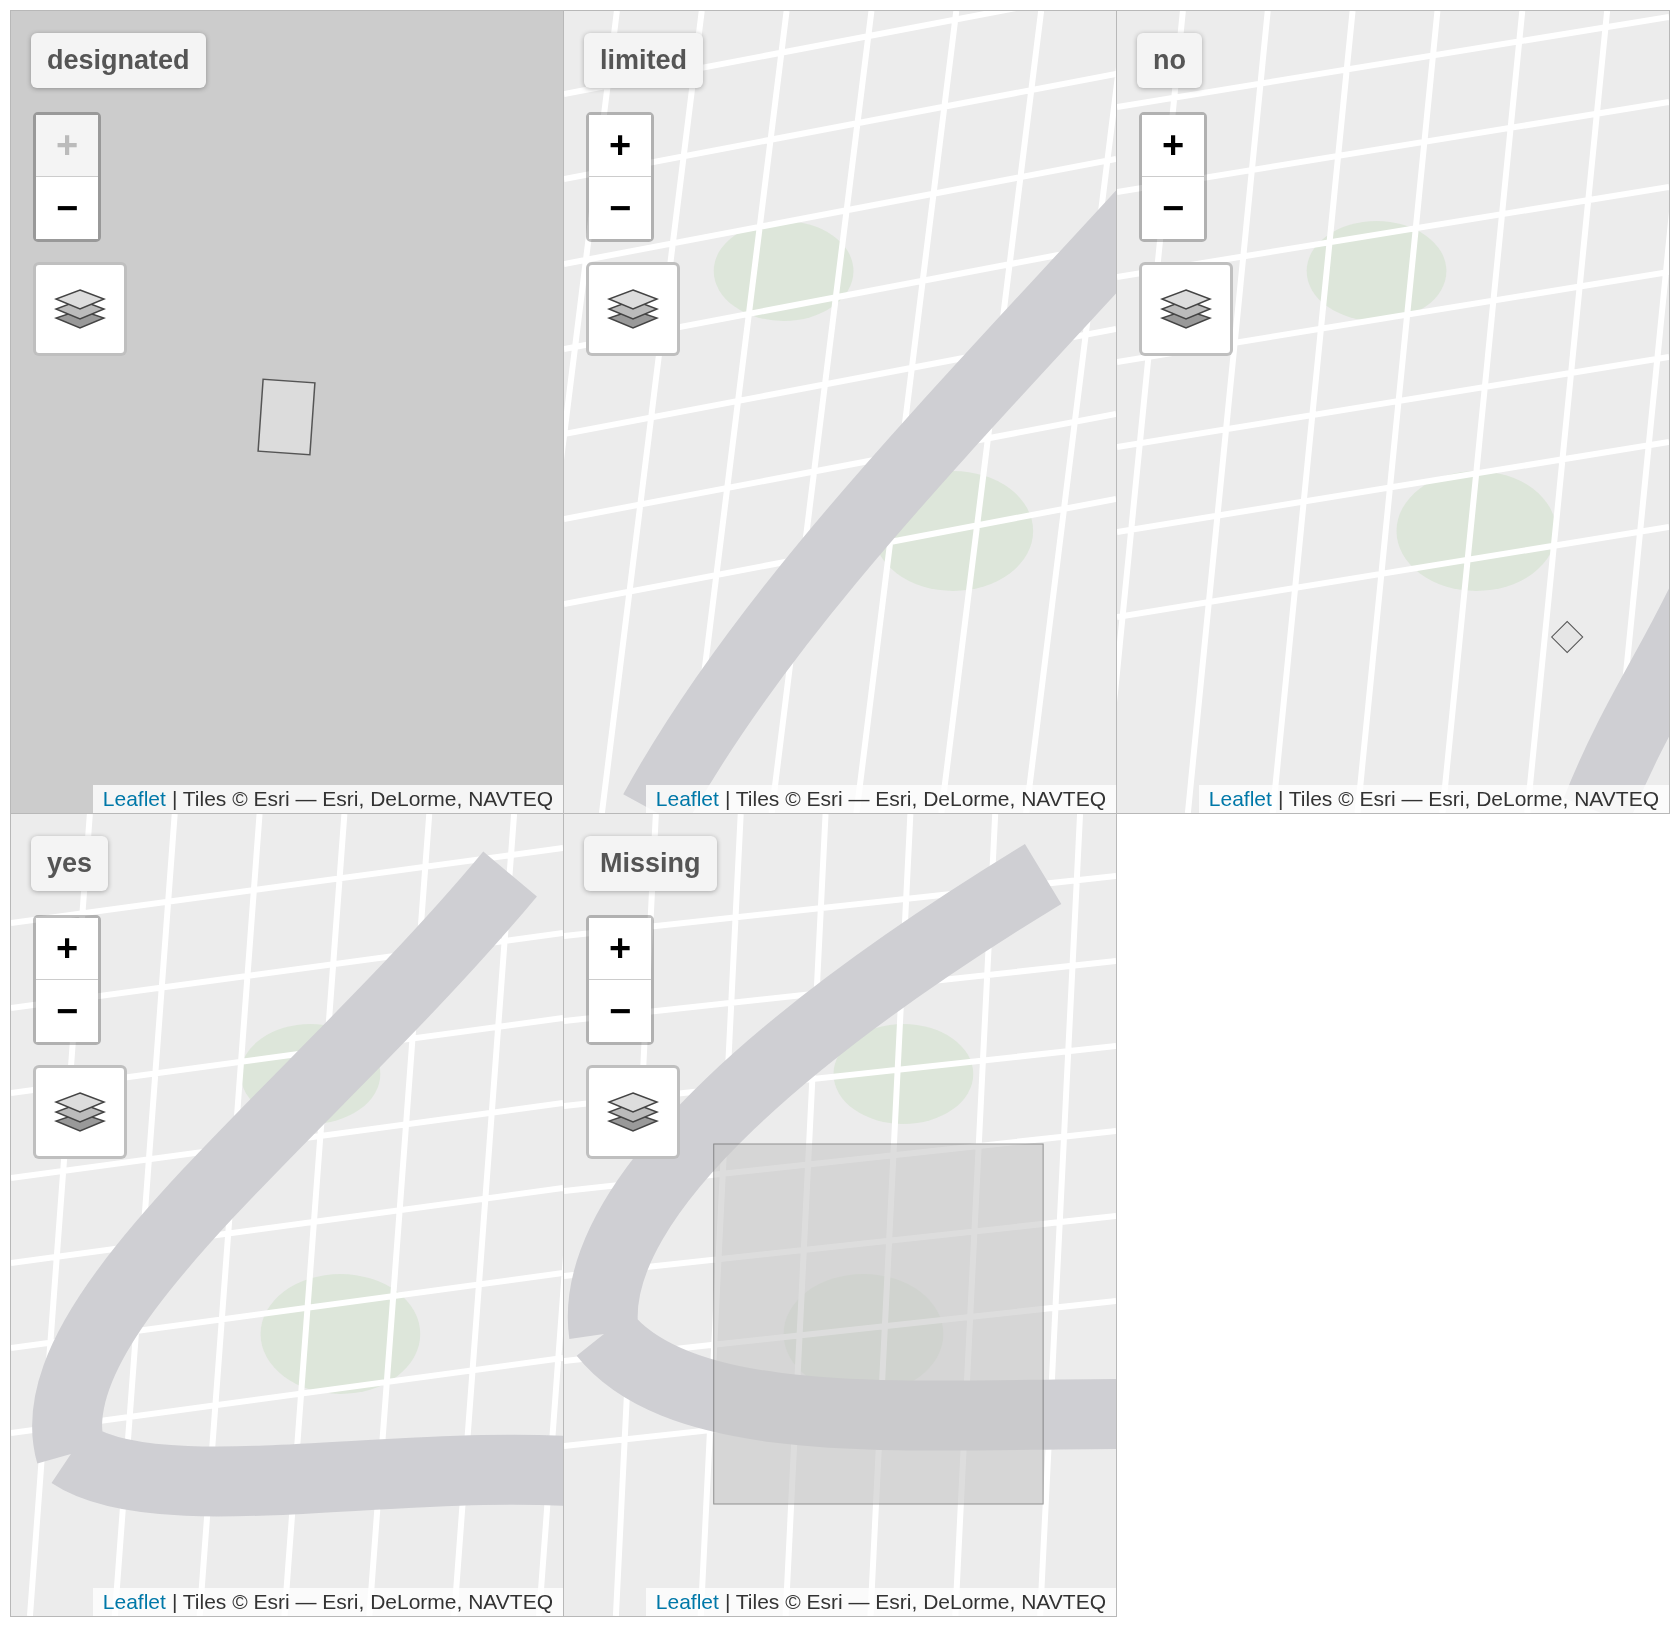  I want to click on map-title: yes, so click(70, 863).